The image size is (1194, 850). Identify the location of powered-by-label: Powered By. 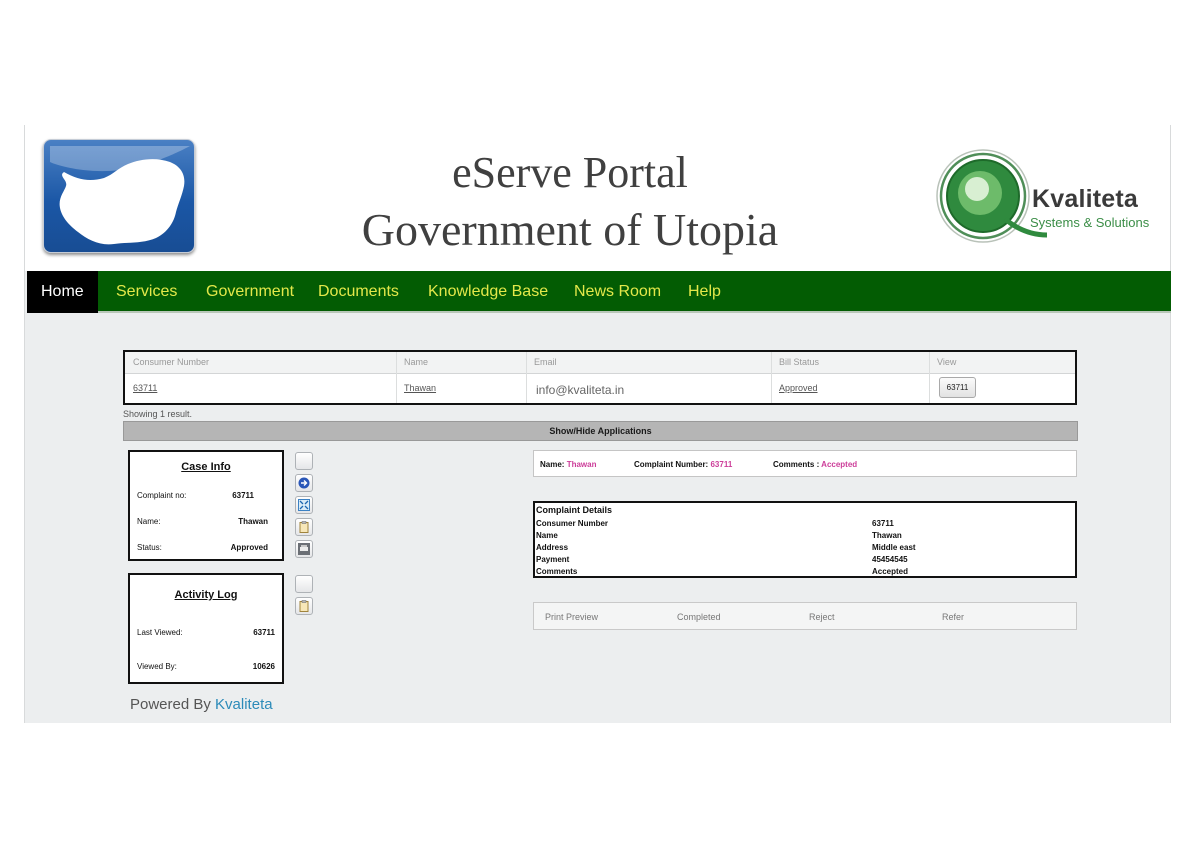
(170, 704).